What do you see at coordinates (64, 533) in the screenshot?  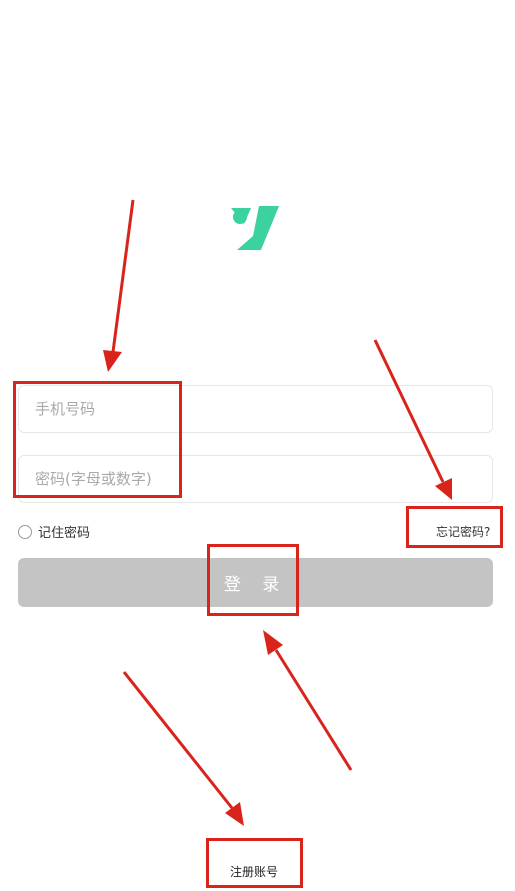 I see `remember-label: 记住密码` at bounding box center [64, 533].